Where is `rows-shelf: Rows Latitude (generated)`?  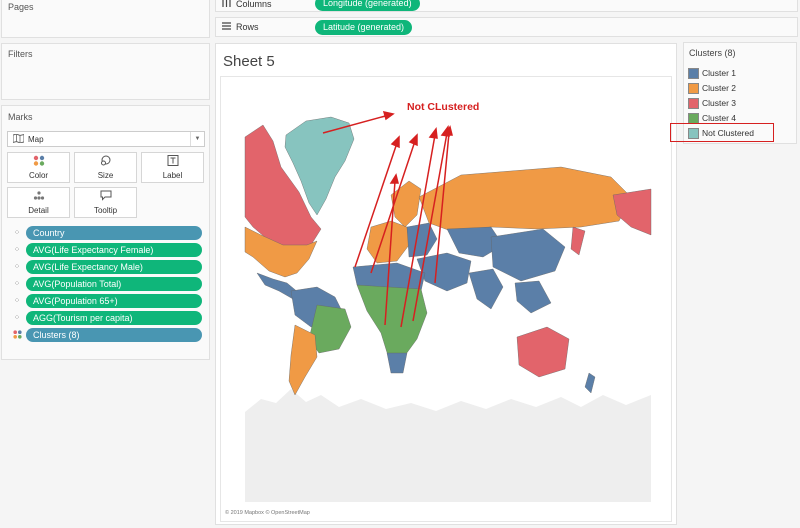 rows-shelf: Rows Latitude (generated) is located at coordinates (506, 27).